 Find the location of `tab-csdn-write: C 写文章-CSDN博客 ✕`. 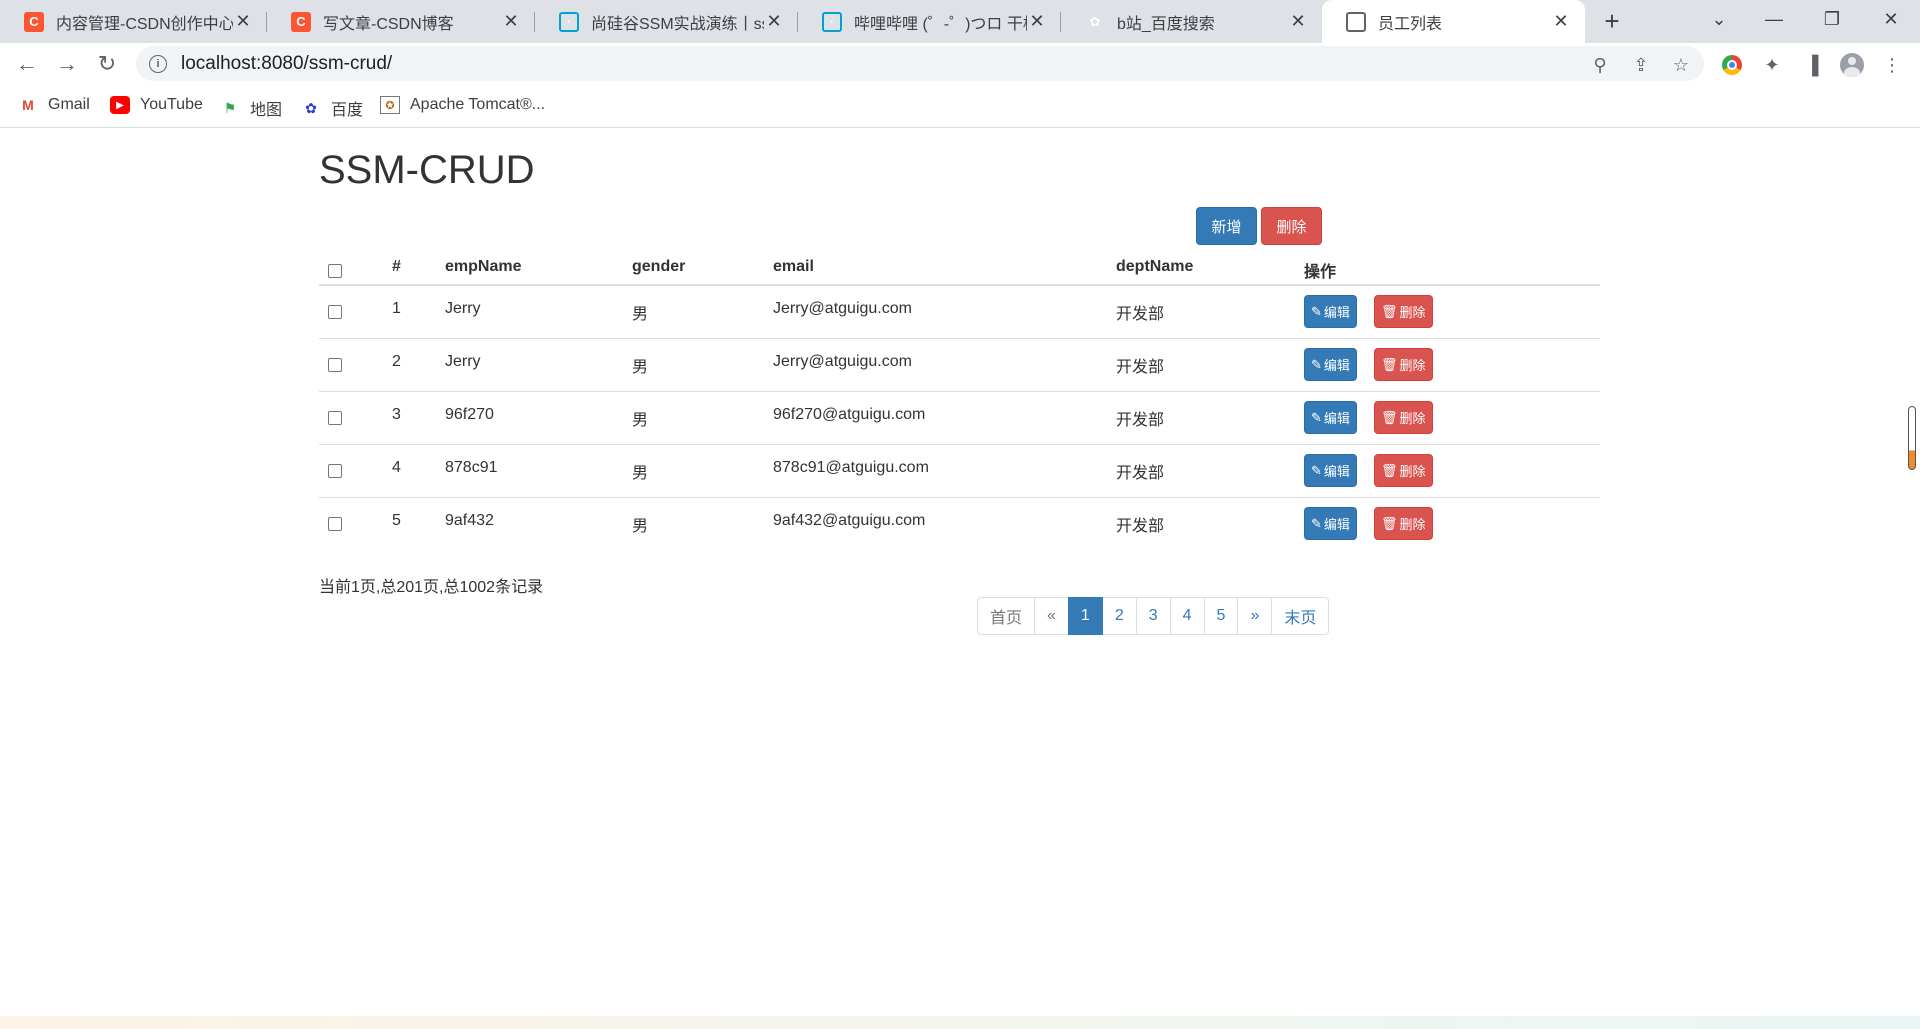

tab-csdn-write: C 写文章-CSDN博客 ✕ is located at coordinates (401, 21).